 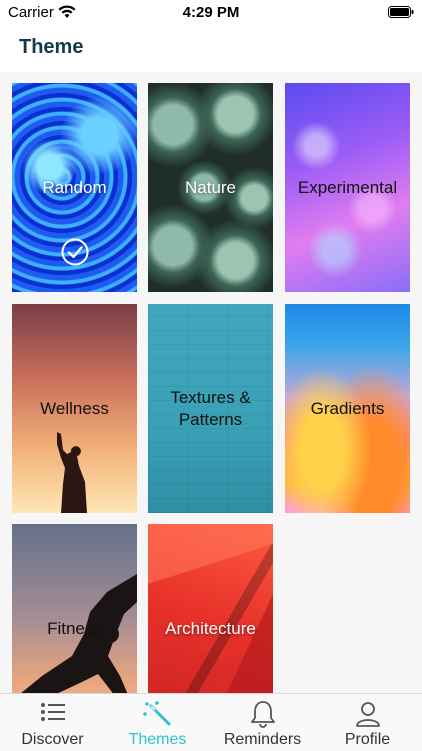 I want to click on theme-label: Random, so click(x=74, y=187).